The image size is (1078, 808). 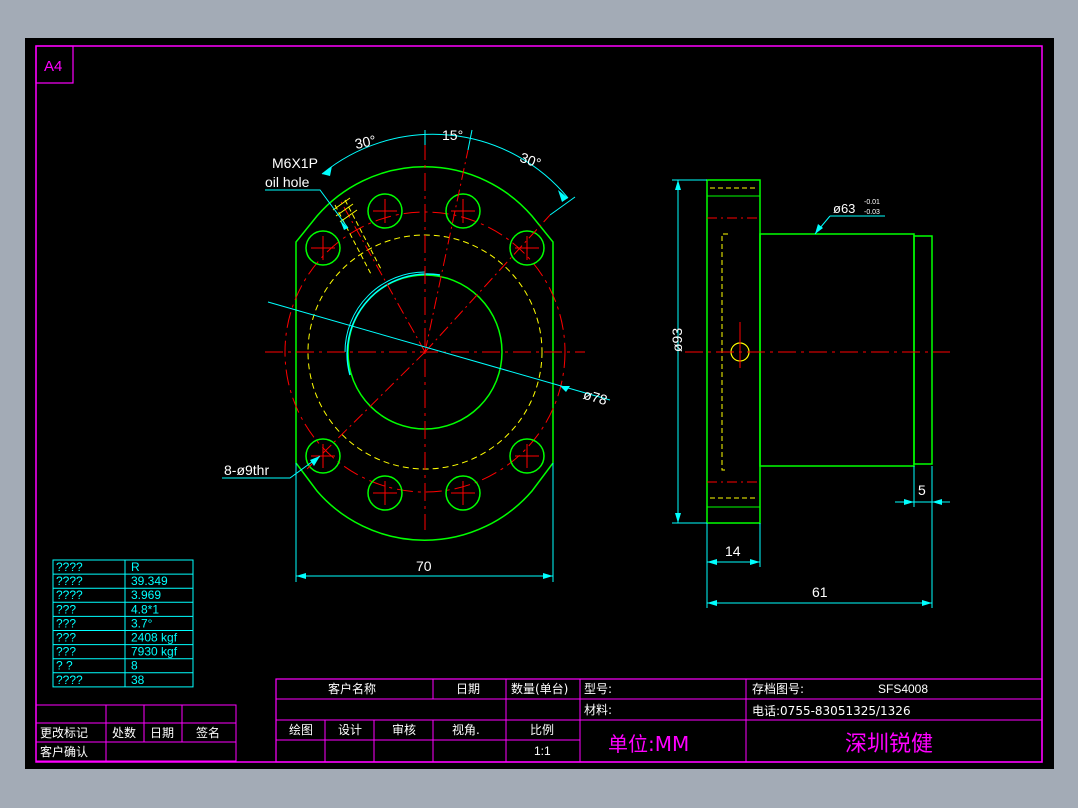 I want to click on drawing-number-label: 存档图号:, so click(x=778, y=689).